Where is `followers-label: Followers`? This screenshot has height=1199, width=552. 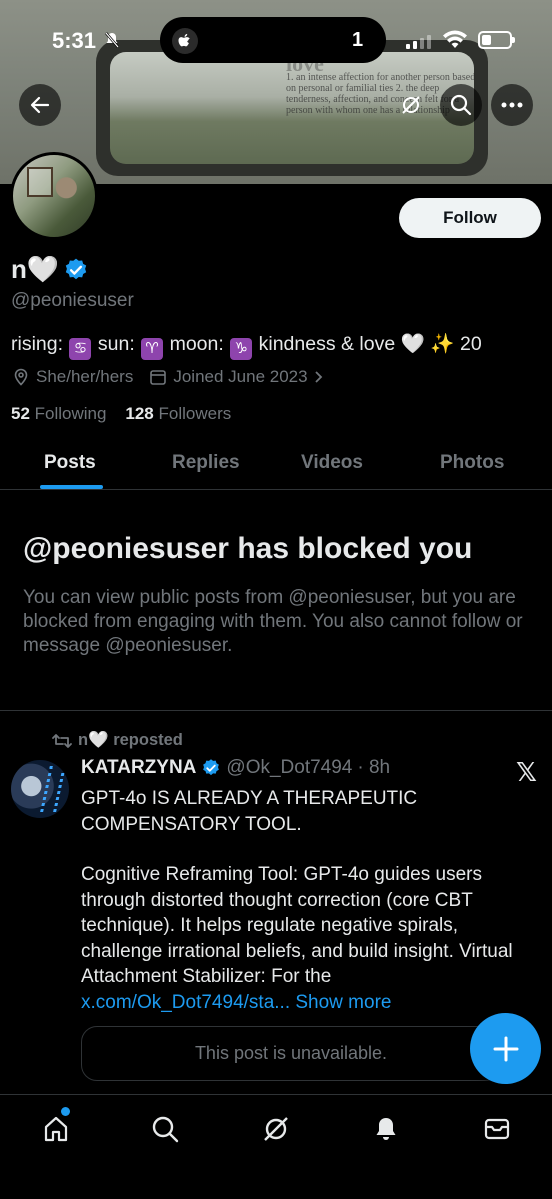 followers-label: Followers is located at coordinates (195, 413).